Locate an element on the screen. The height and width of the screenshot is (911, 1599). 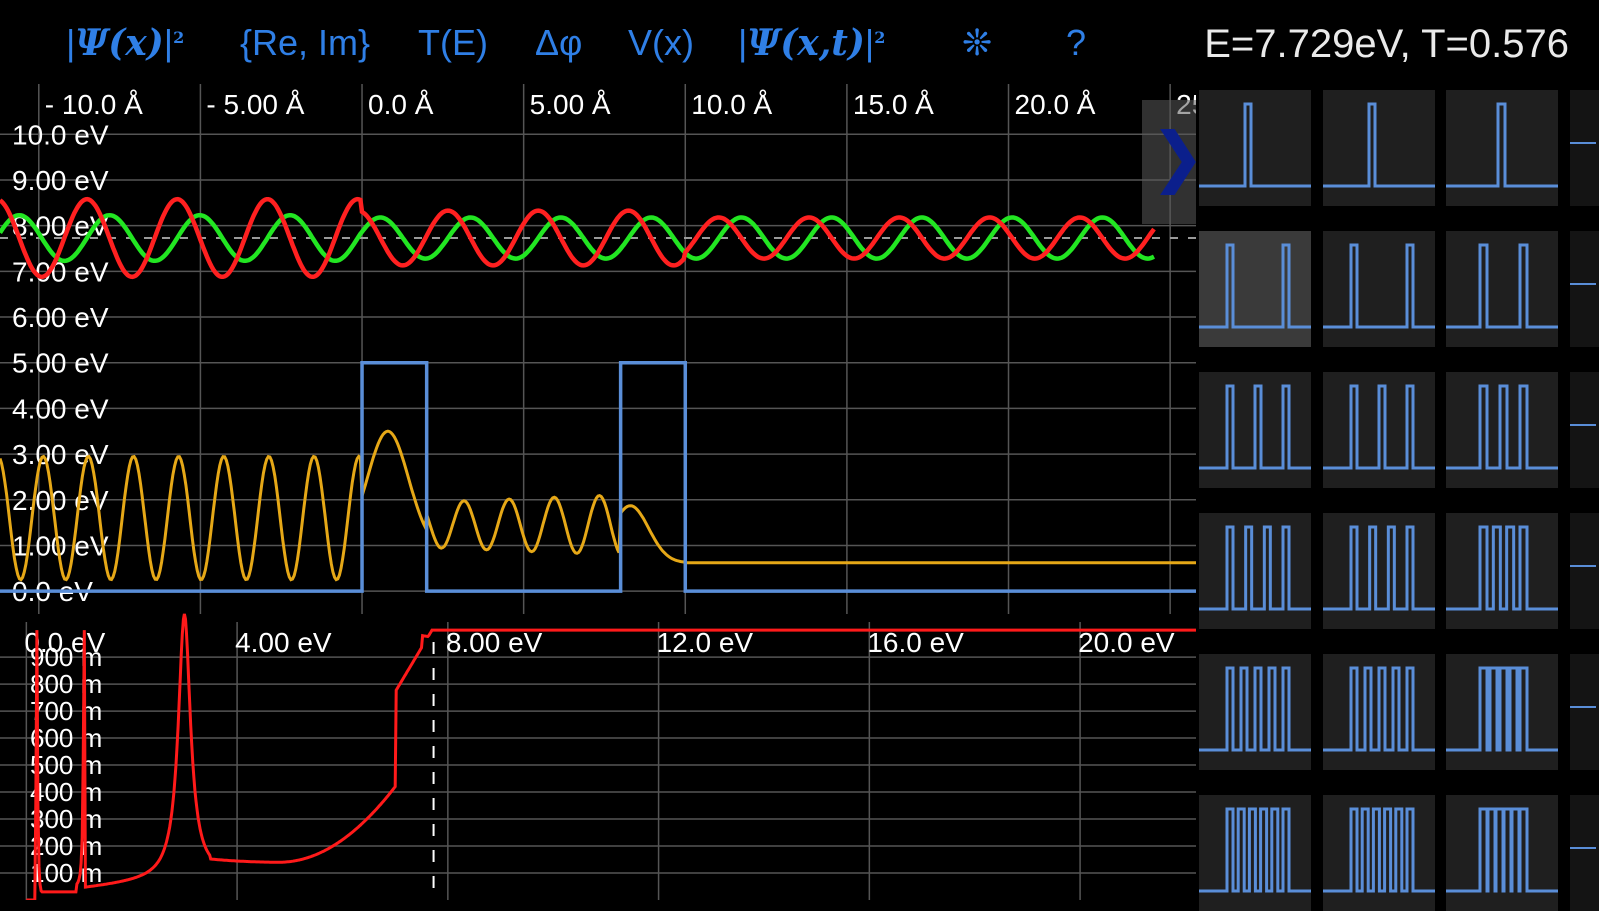
t-x-tick-label: 8.00 eV is located at coordinates (494, 642).